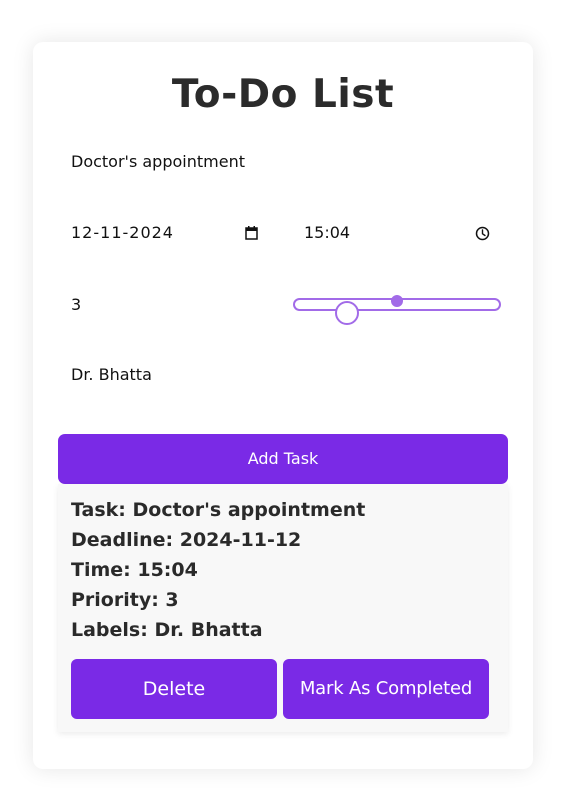  I want to click on task-labels-line: Labels: Dr. Bhatta, so click(167, 630).